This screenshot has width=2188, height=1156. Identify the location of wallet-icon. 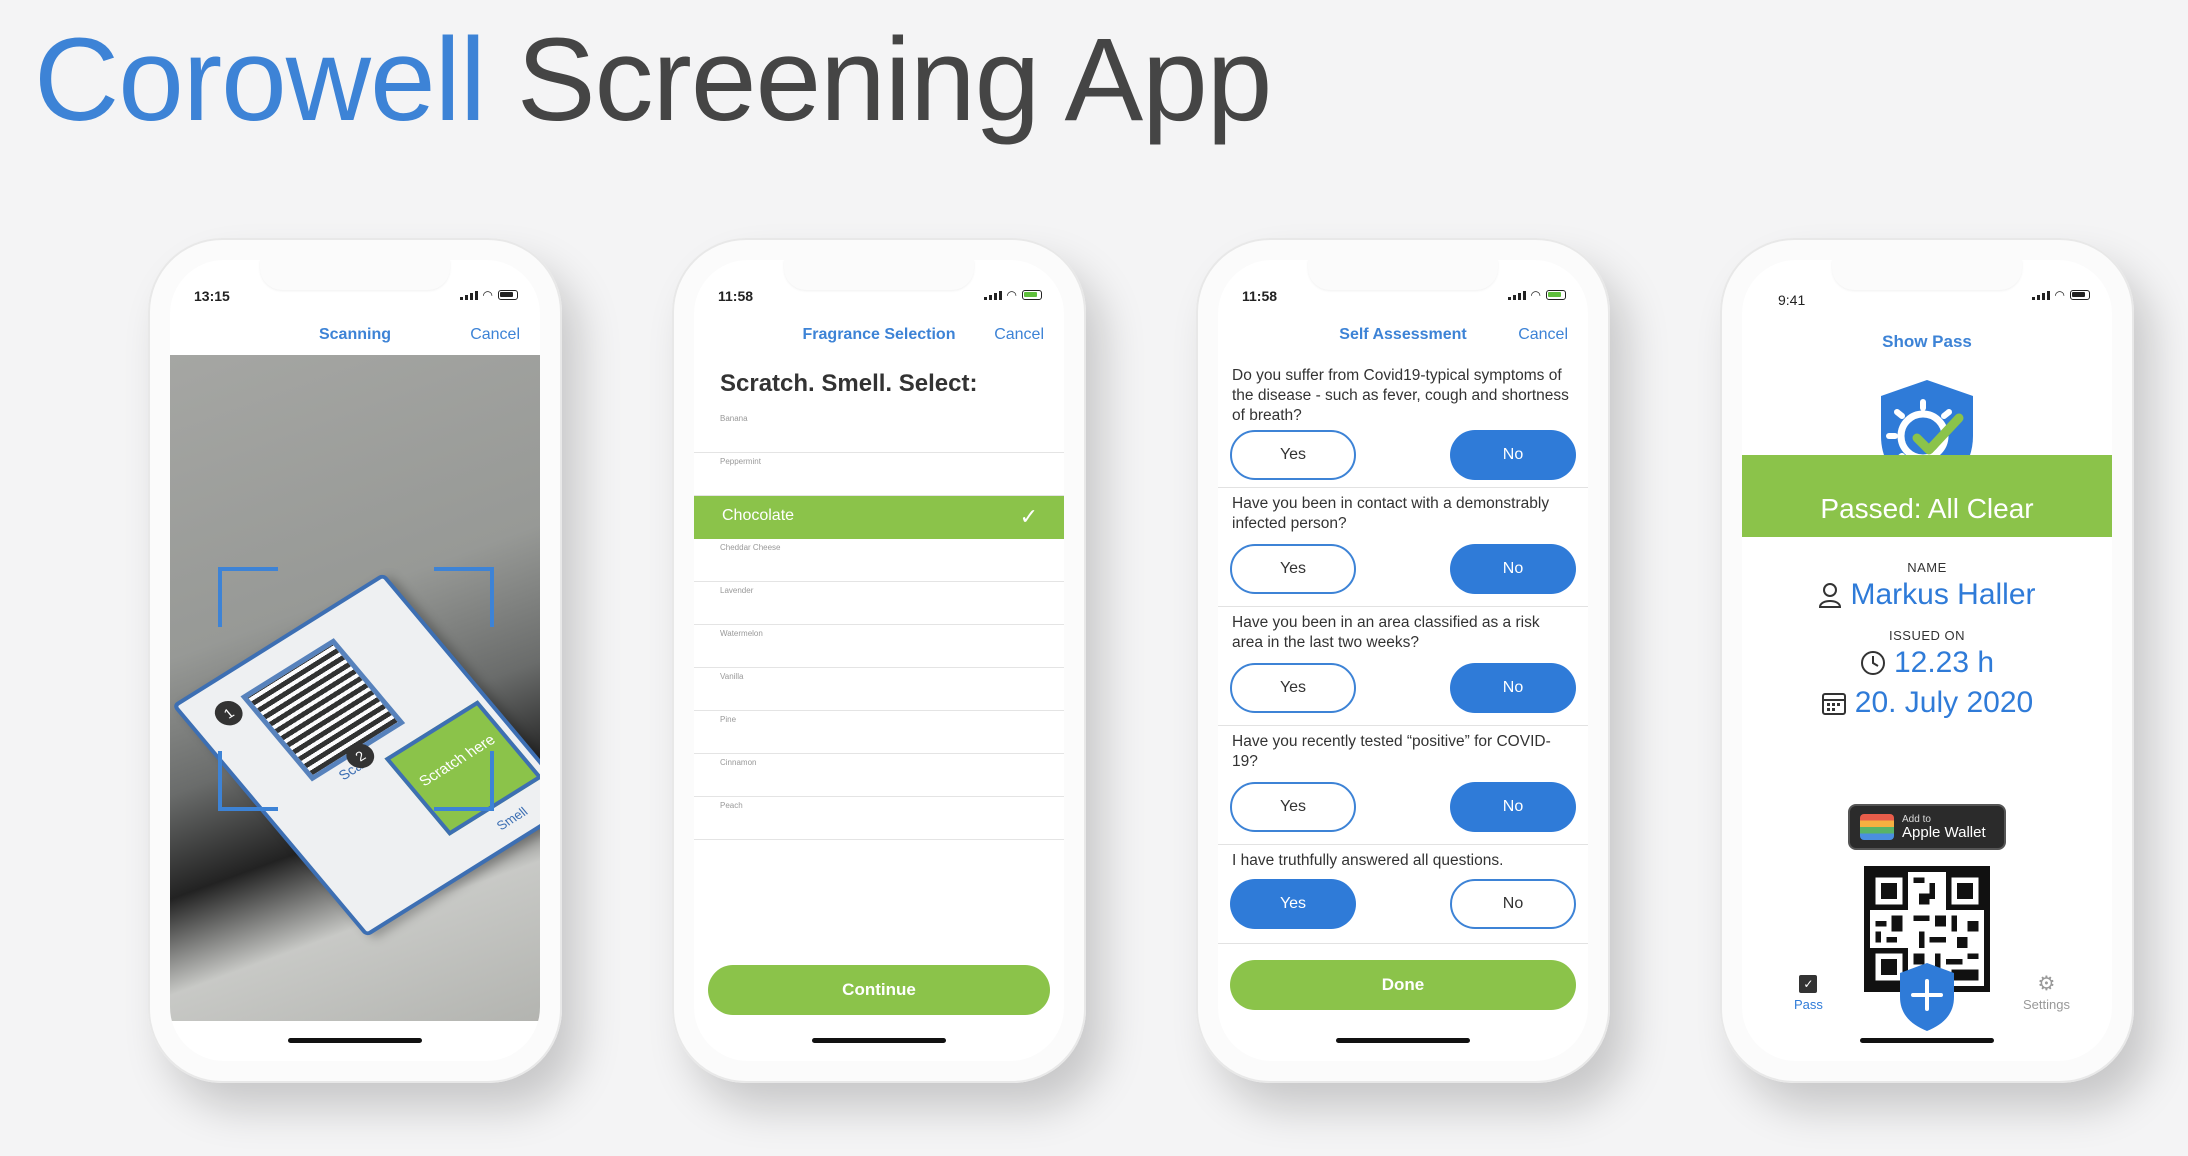
(1877, 827).